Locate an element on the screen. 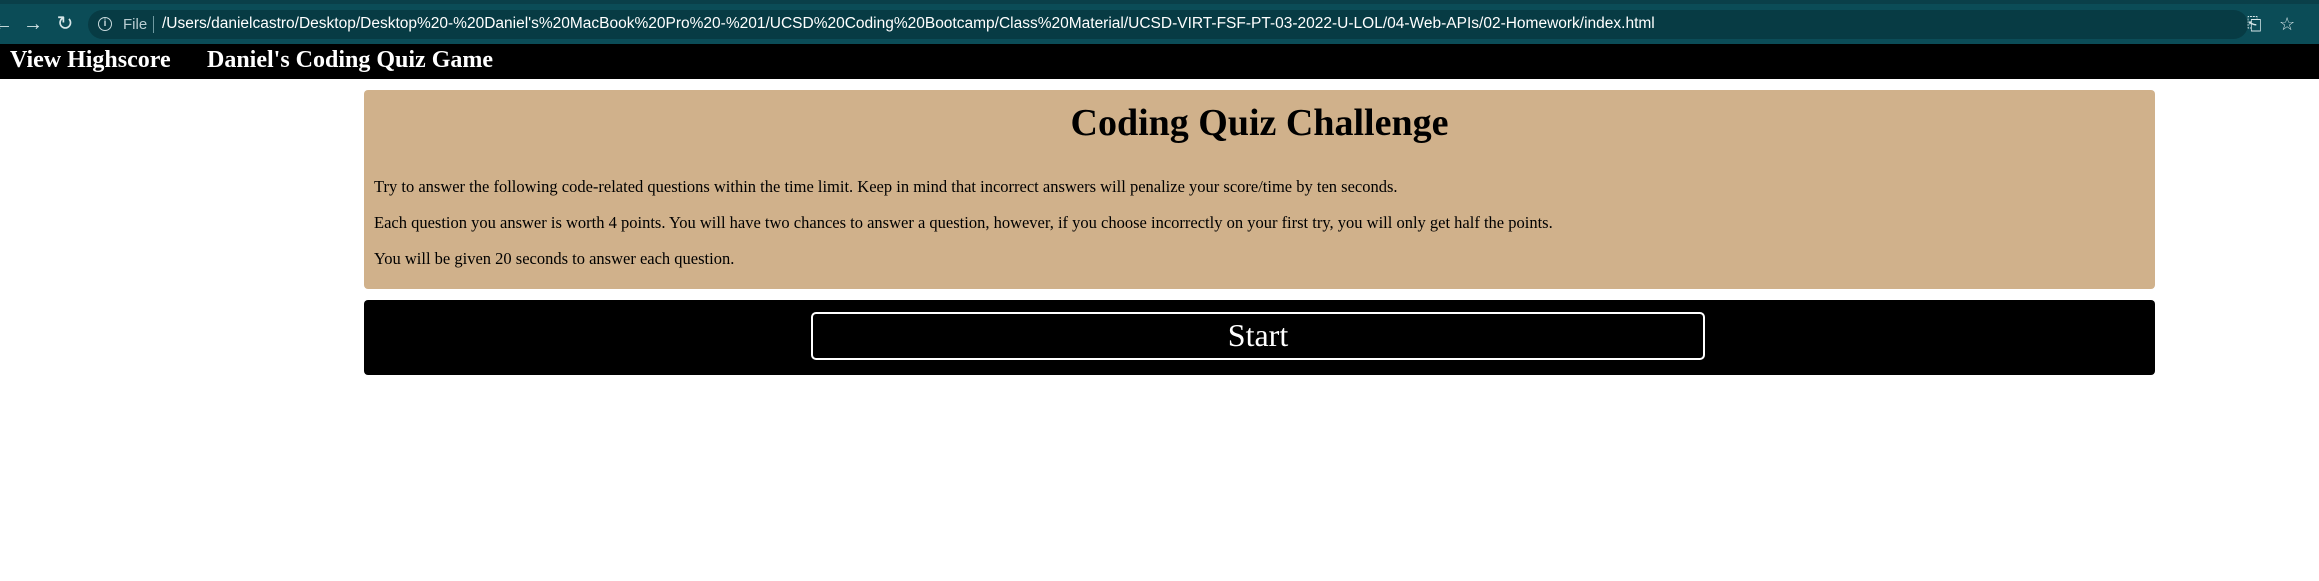 Image resolution: width=2319 pixels, height=581 pixels. view-highscore-link: View Highscore is located at coordinates (90, 60).